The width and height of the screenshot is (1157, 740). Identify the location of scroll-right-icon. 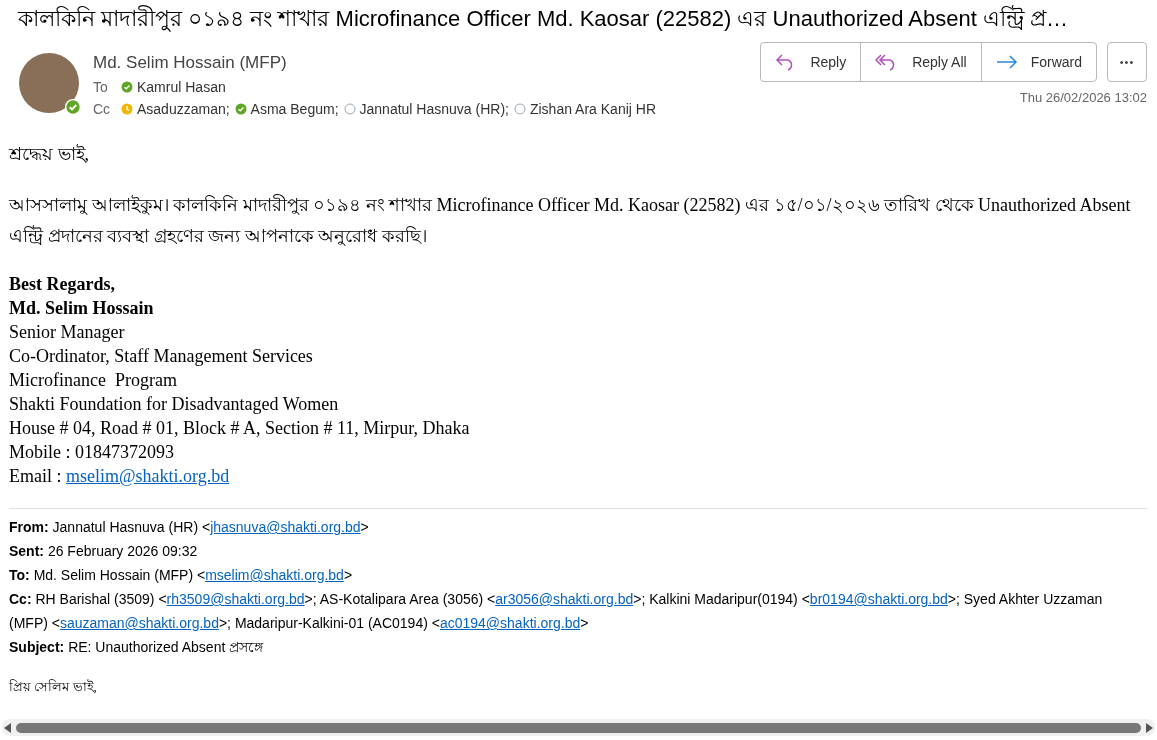
(1149, 727).